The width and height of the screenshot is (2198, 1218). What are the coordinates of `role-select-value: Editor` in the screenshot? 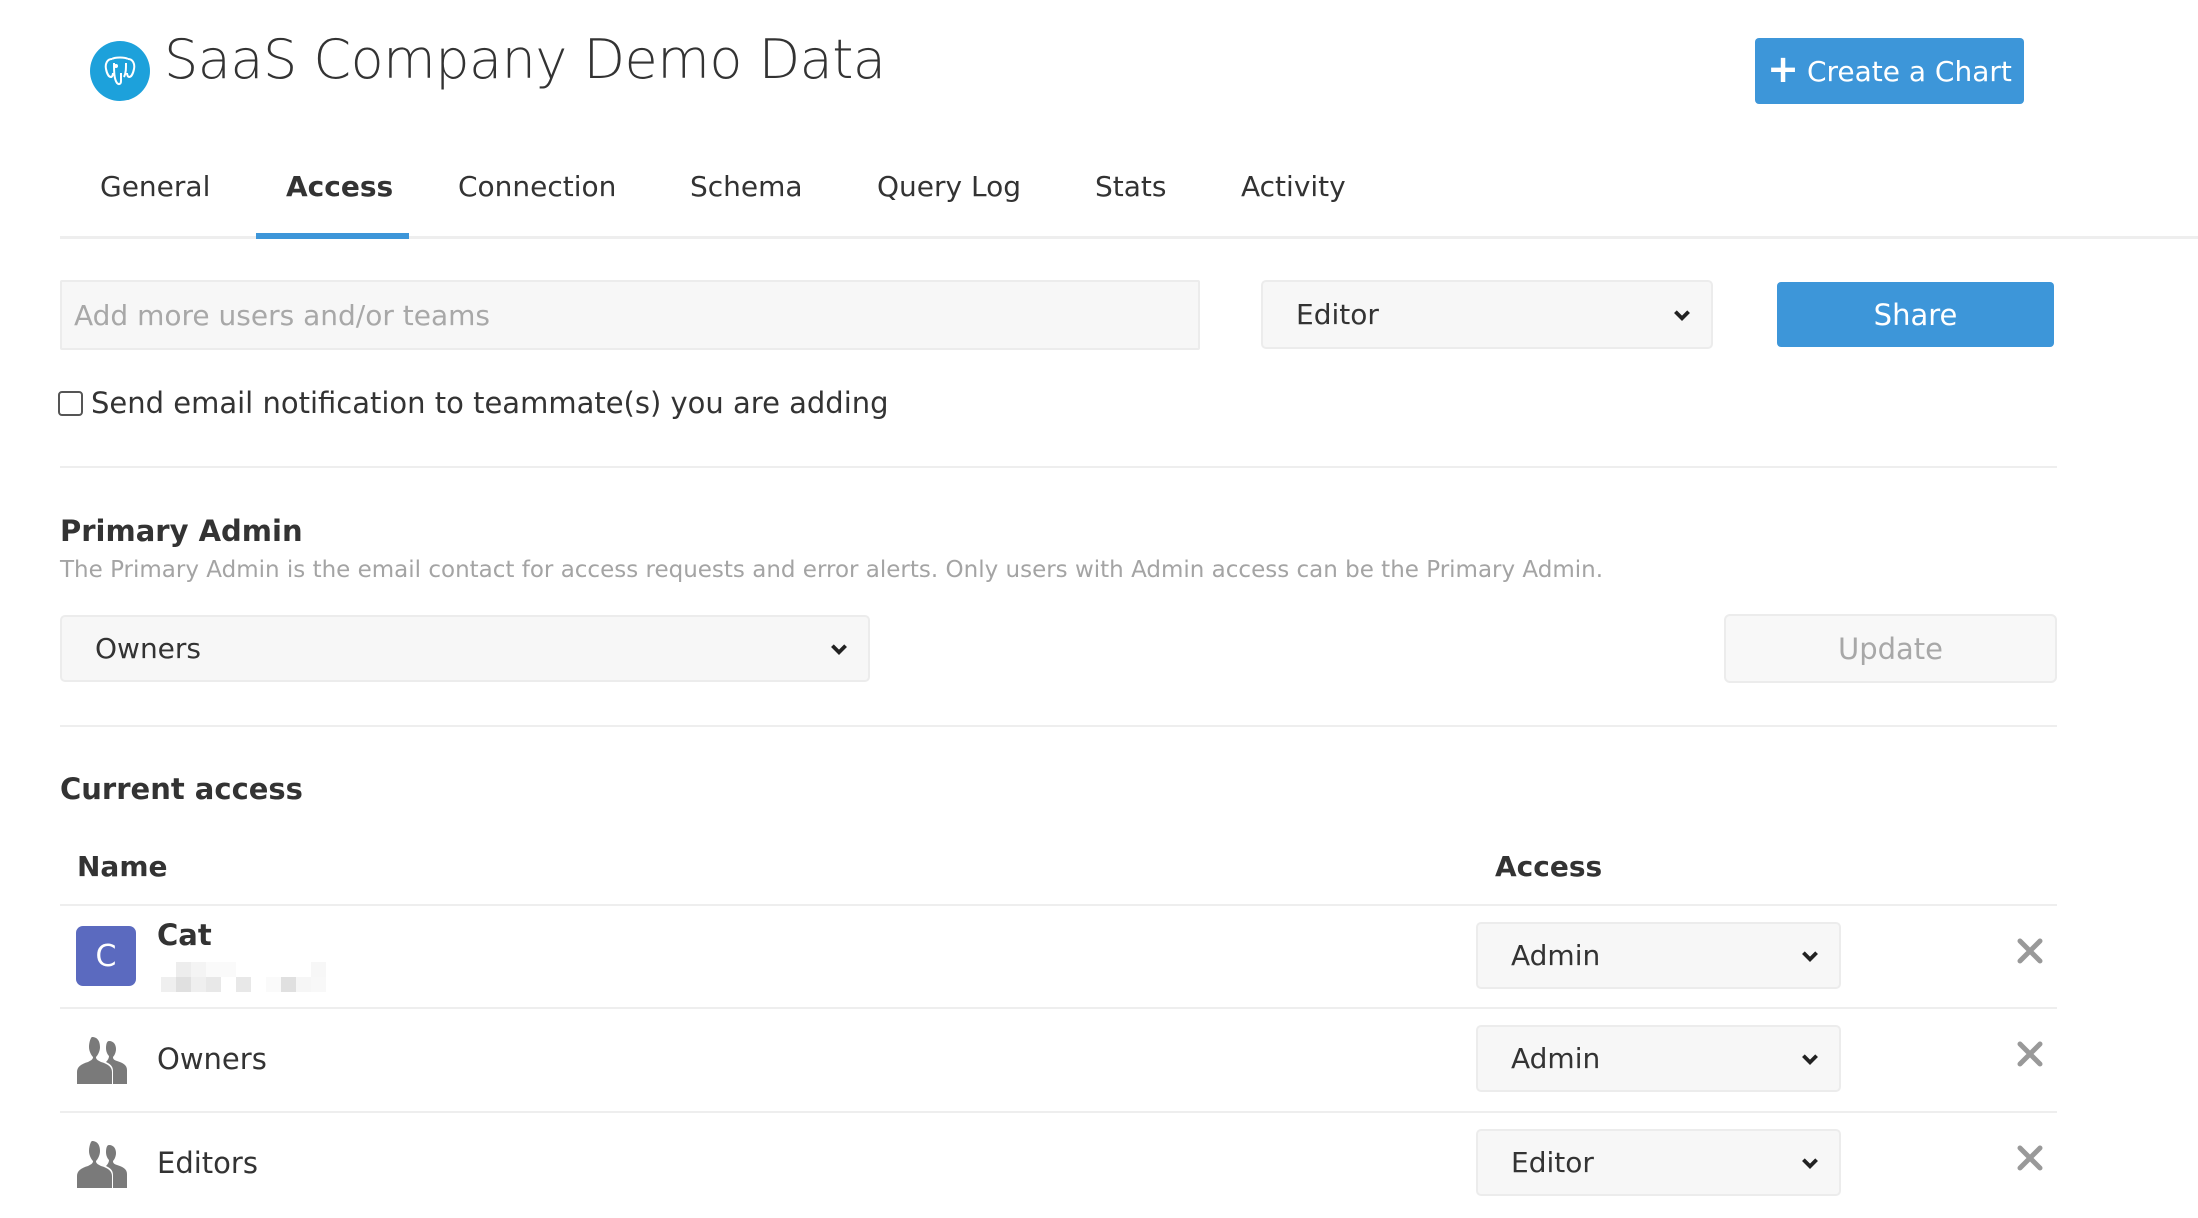 It's located at (1337, 314).